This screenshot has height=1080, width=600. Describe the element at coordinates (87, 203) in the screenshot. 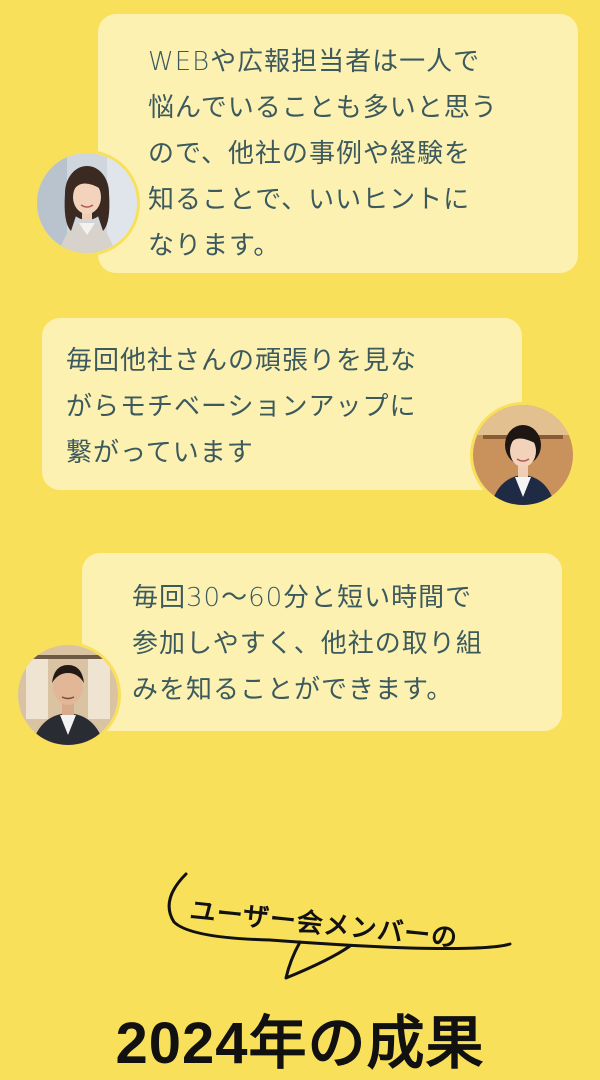

I see `woman-portrait-avatar` at that location.